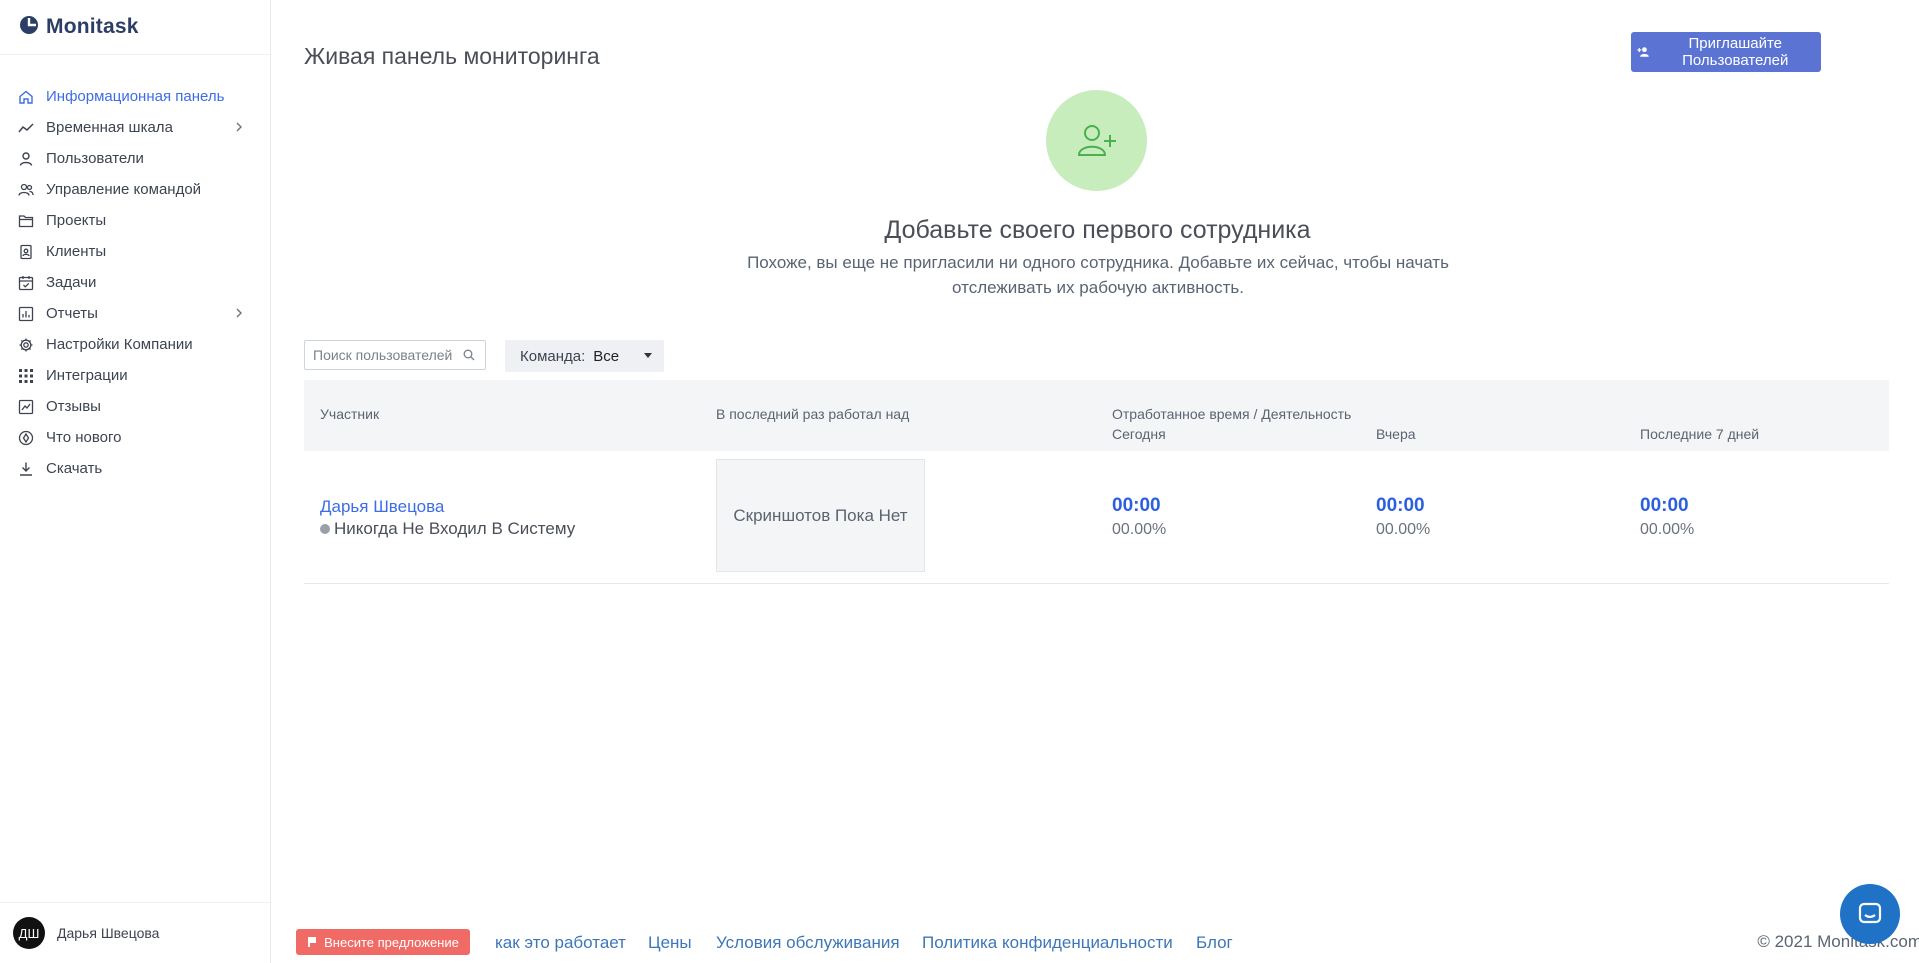 The width and height of the screenshot is (1919, 963). Describe the element at coordinates (26, 345) in the screenshot. I see `gear-icon` at that location.